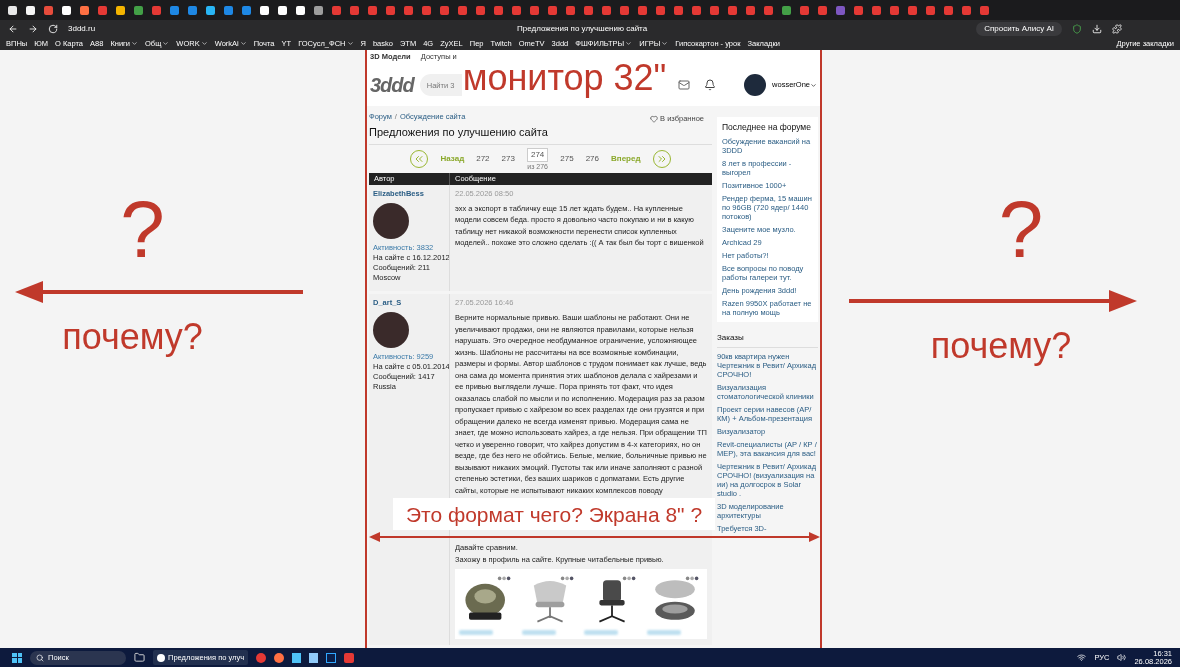 The width and height of the screenshot is (1180, 667). I want to click on url-text: 3ddd.ru, so click(128, 28).